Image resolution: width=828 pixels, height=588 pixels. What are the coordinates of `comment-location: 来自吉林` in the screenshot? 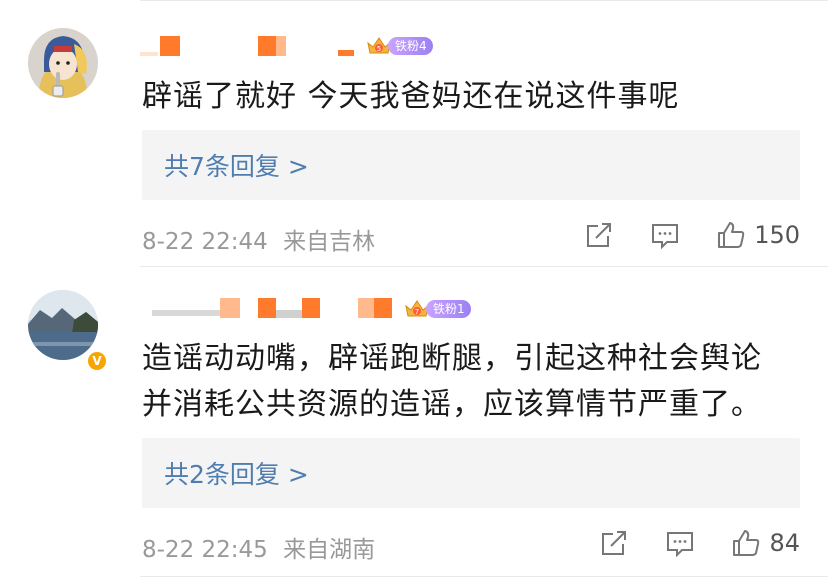 It's located at (329, 242).